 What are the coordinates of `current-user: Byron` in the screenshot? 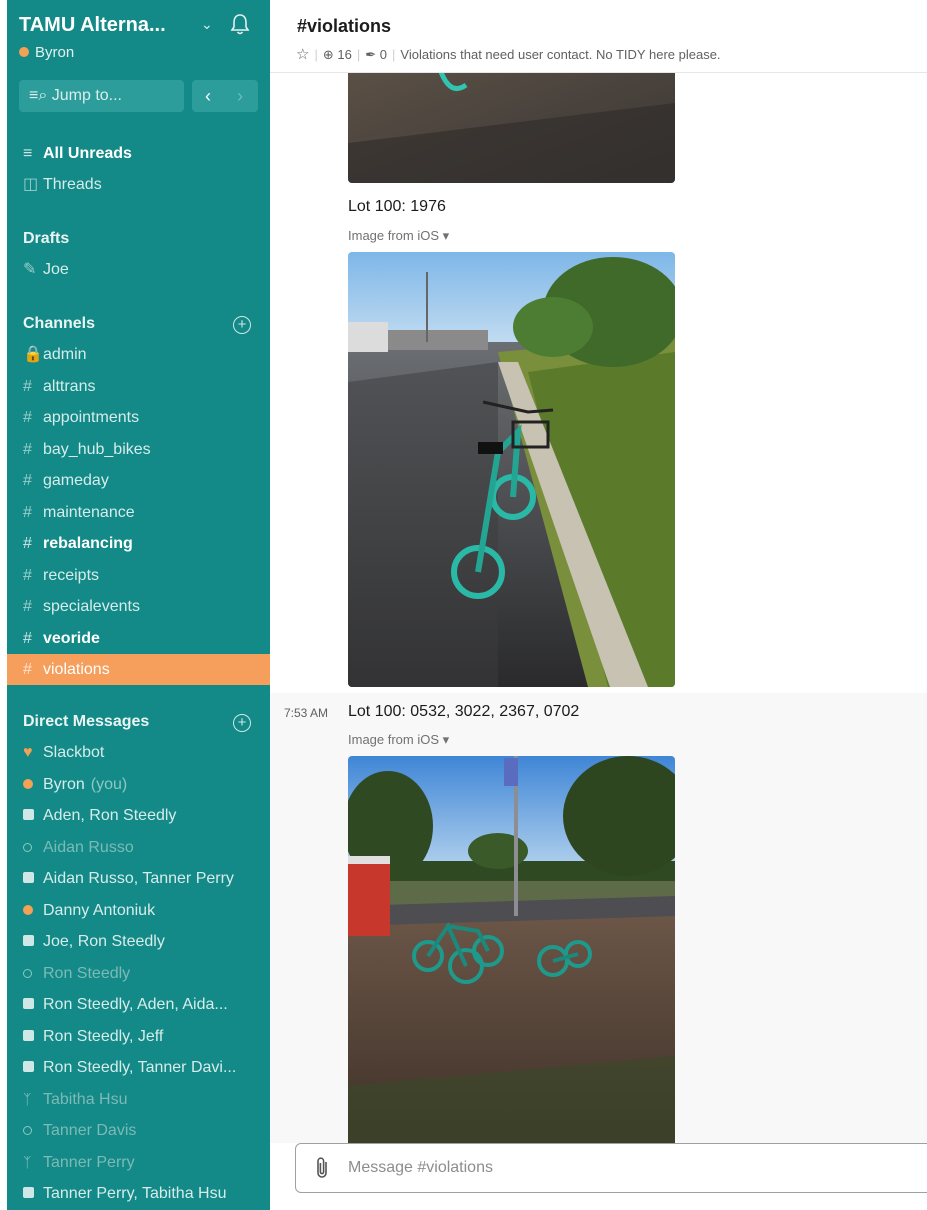 It's located at (46, 52).